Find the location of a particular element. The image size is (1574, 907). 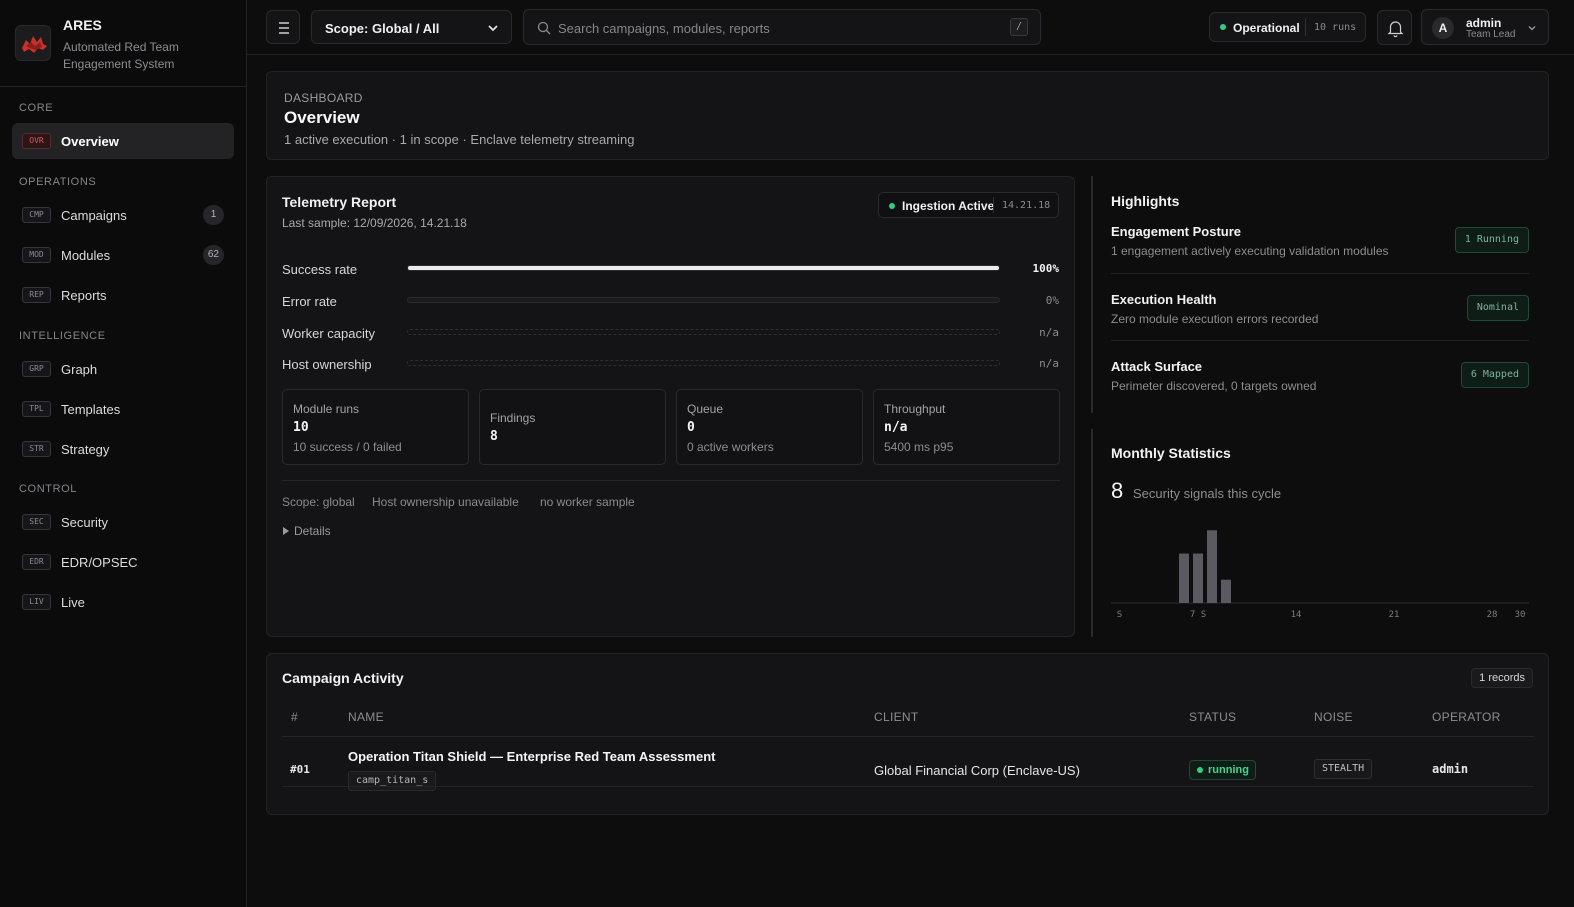

ingestion-status: Ingestion Active 14.21.18 is located at coordinates (968, 205).